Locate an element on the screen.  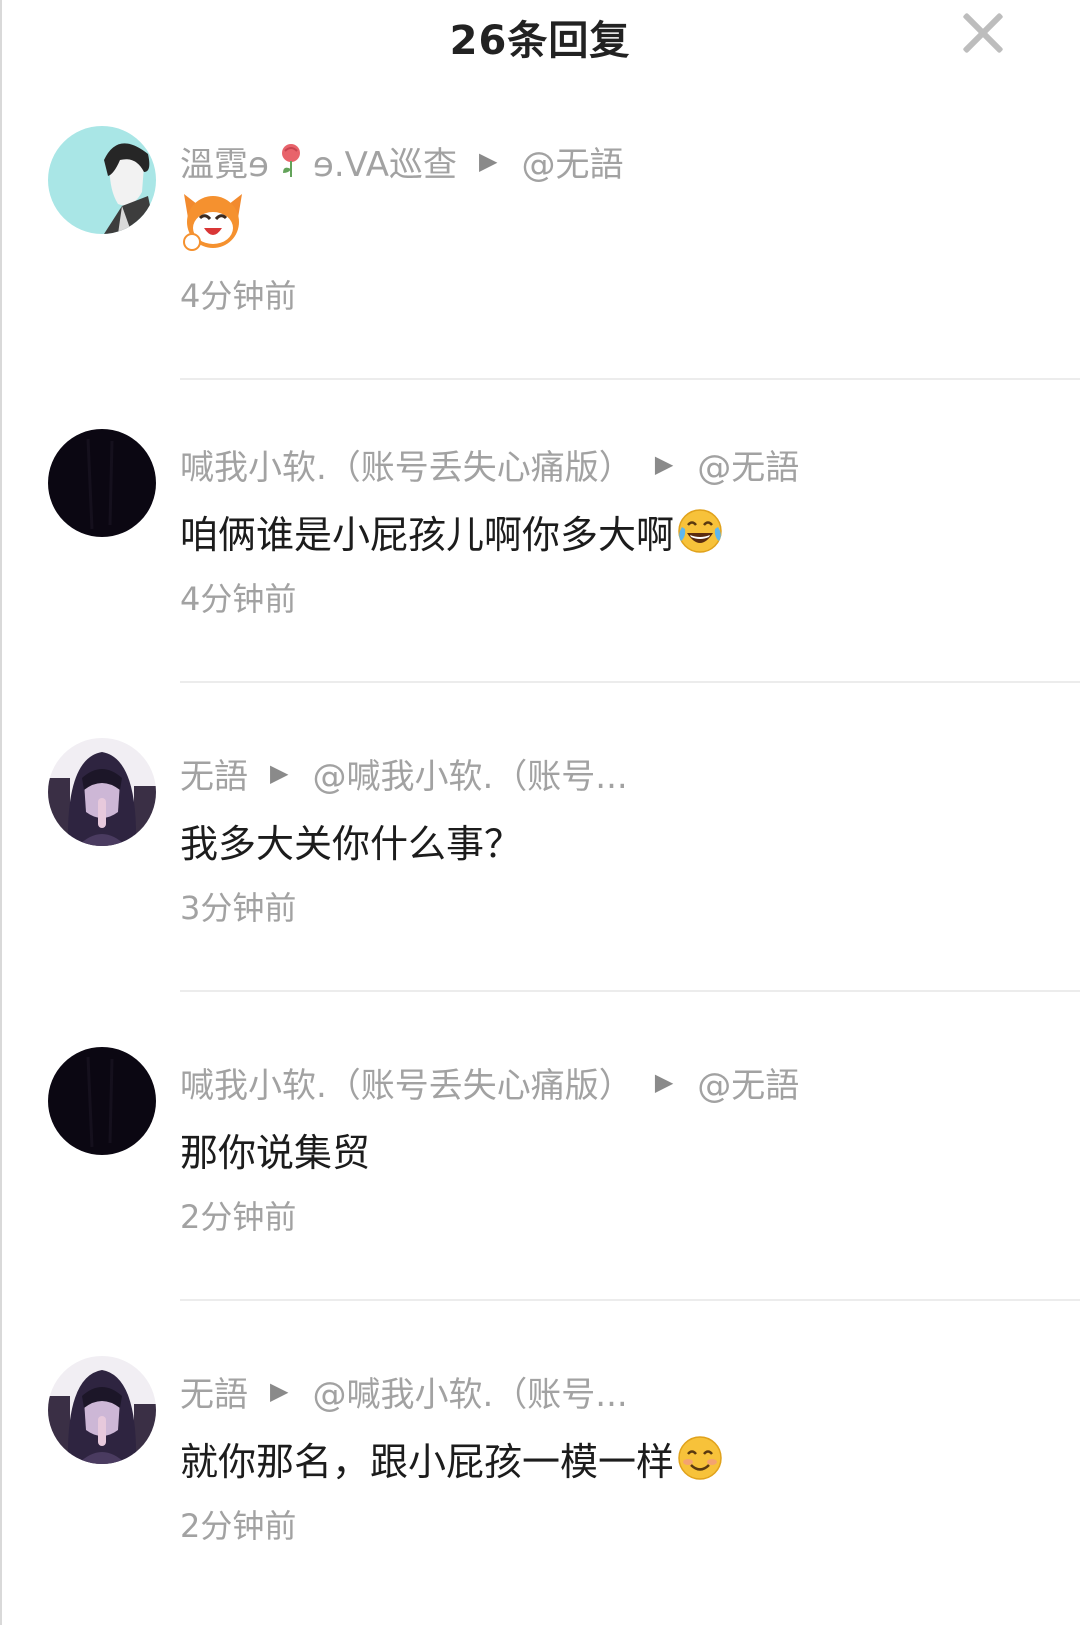
comment-content: 就你那名，跟小屁孩一模一样 is located at coordinates (452, 1458).